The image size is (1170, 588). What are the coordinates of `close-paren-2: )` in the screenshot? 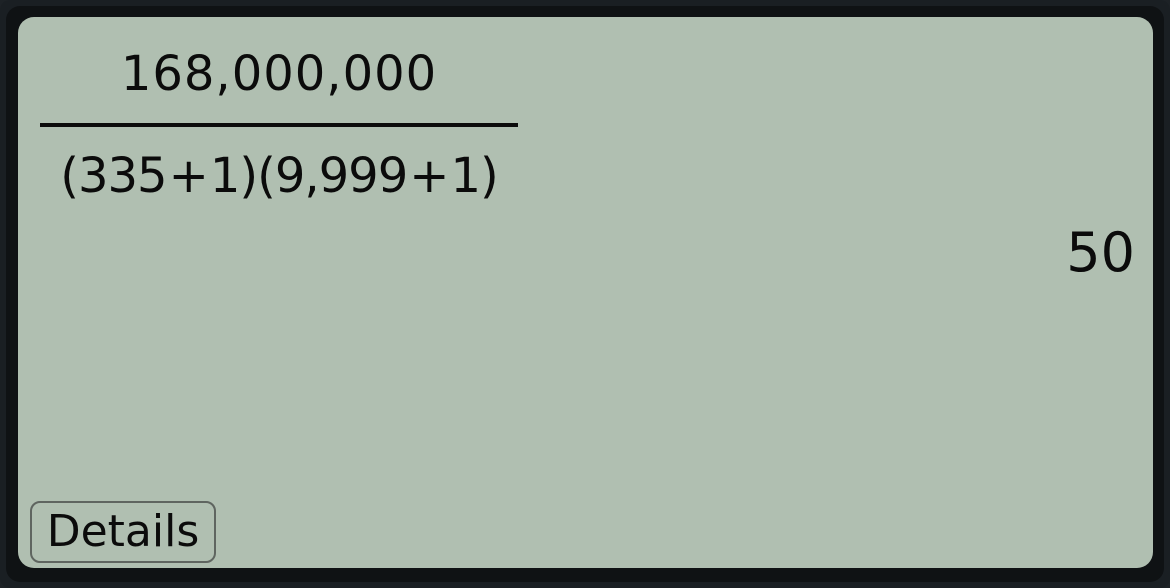 It's located at (489, 176).